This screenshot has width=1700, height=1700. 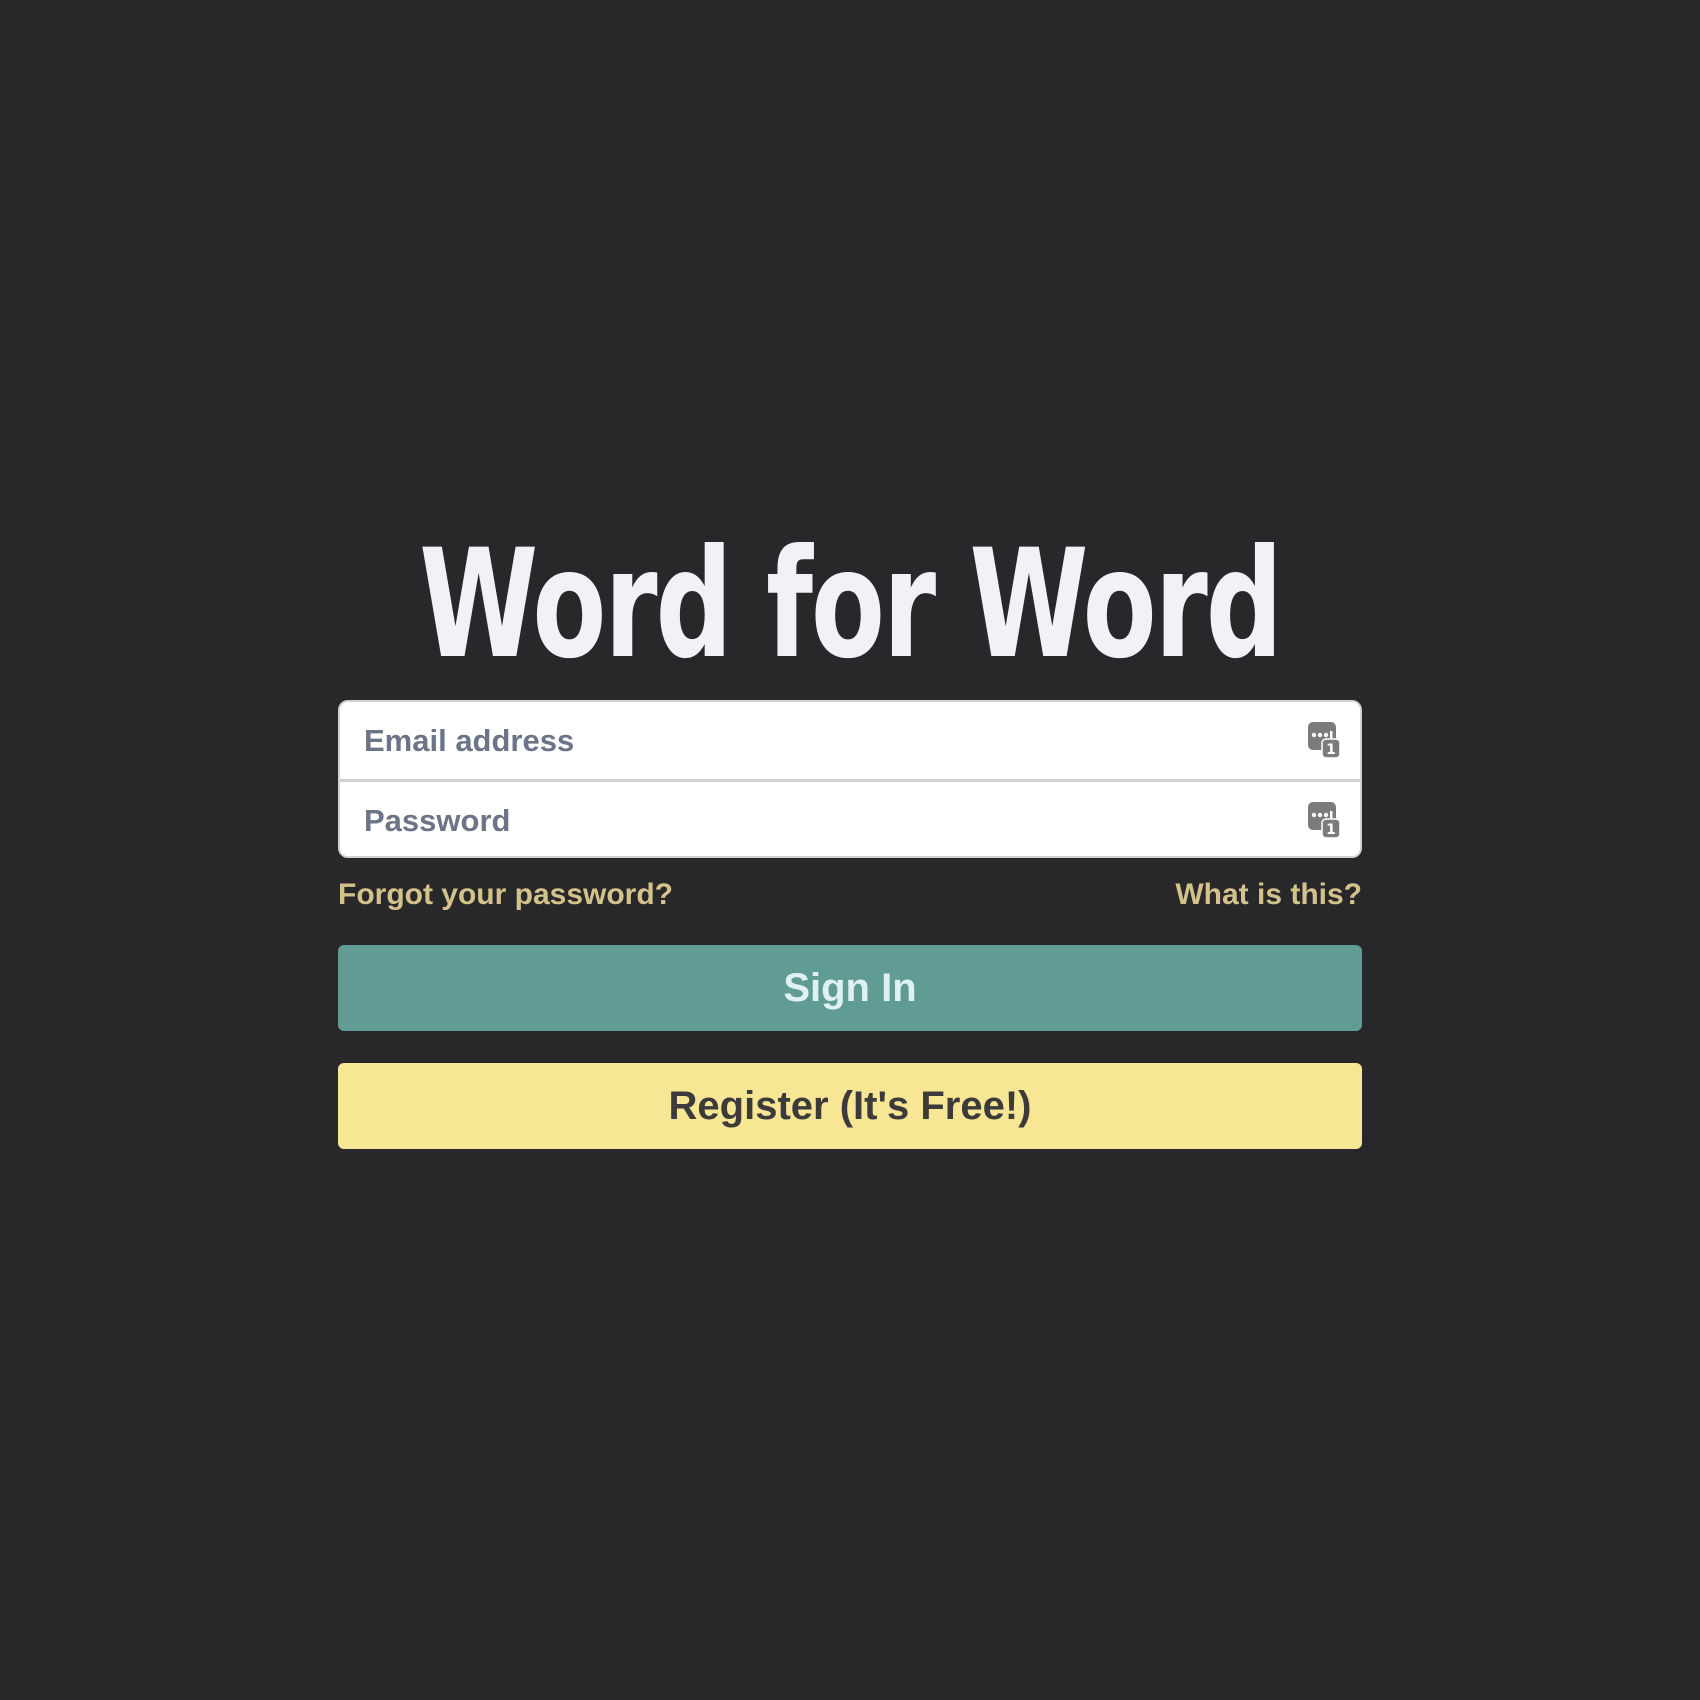 I want to click on email-field, so click(x=850, y=740).